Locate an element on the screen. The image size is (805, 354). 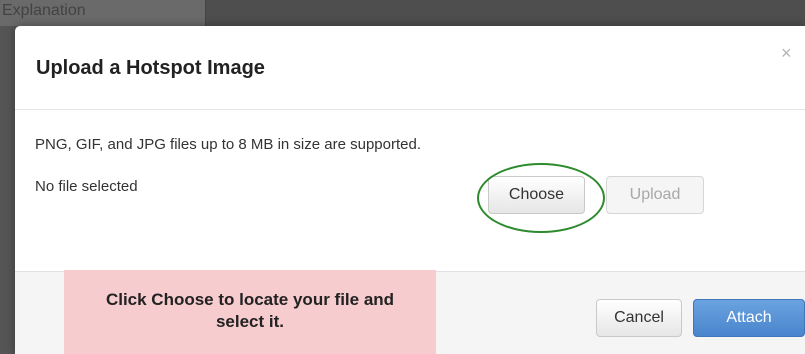
cancel-button: Cancel is located at coordinates (639, 318).